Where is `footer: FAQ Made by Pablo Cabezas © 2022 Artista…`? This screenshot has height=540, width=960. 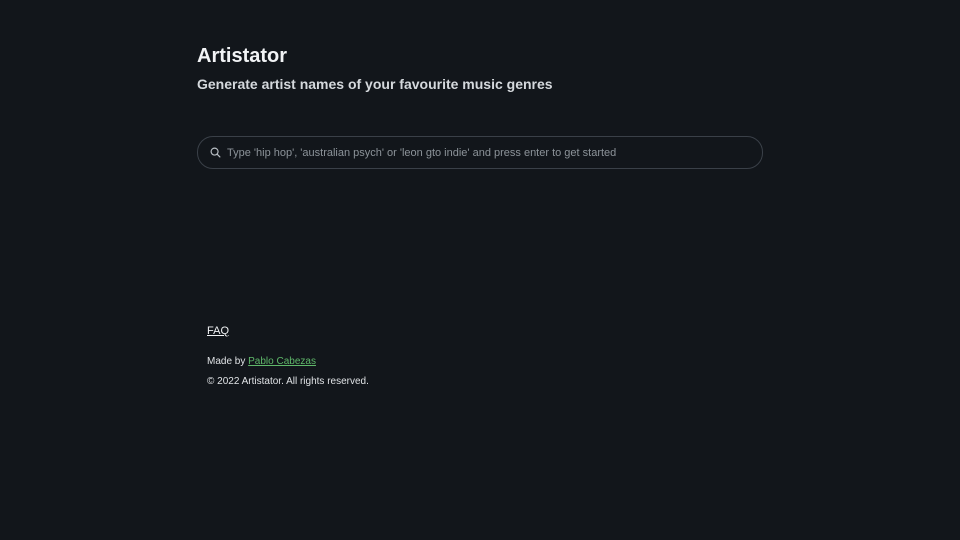 footer: FAQ Made by Pablo Cabezas © 2022 Artista… is located at coordinates (288, 356).